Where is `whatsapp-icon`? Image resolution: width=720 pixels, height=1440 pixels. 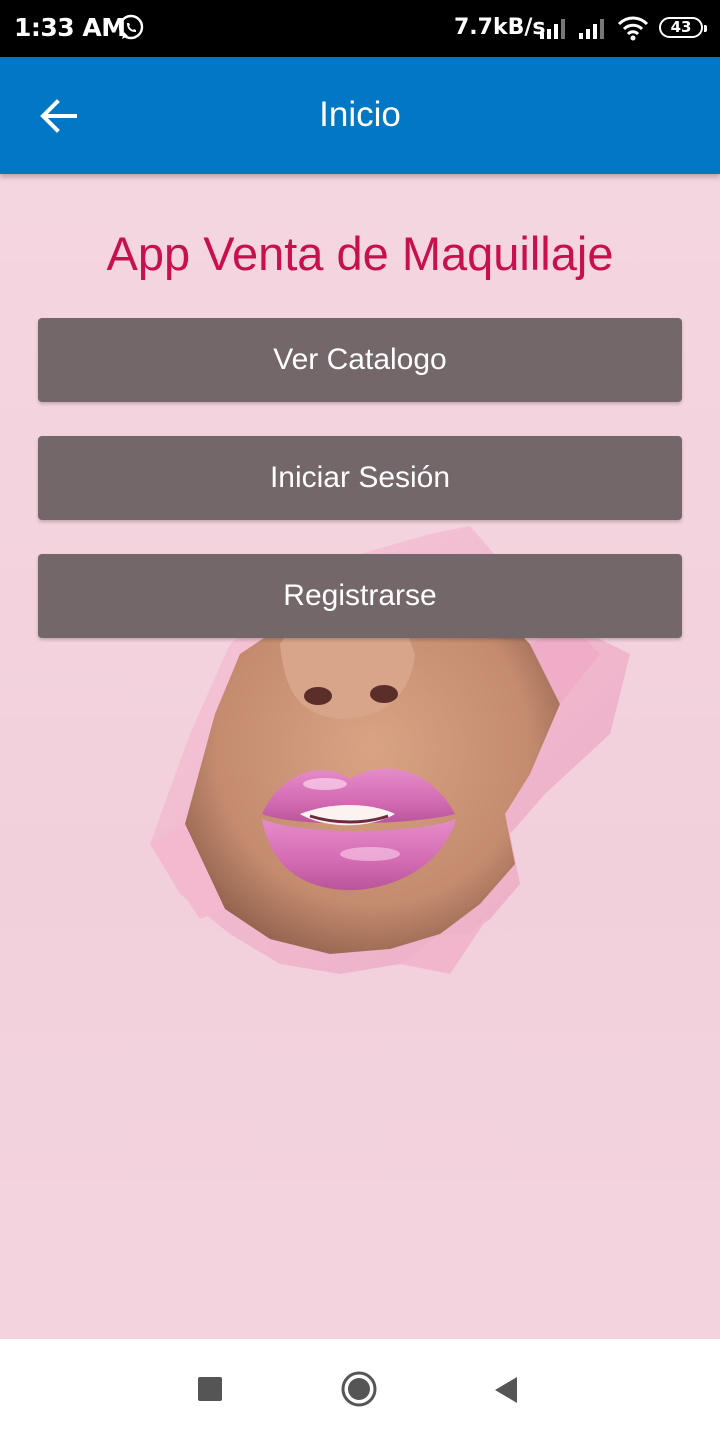
whatsapp-icon is located at coordinates (131, 27).